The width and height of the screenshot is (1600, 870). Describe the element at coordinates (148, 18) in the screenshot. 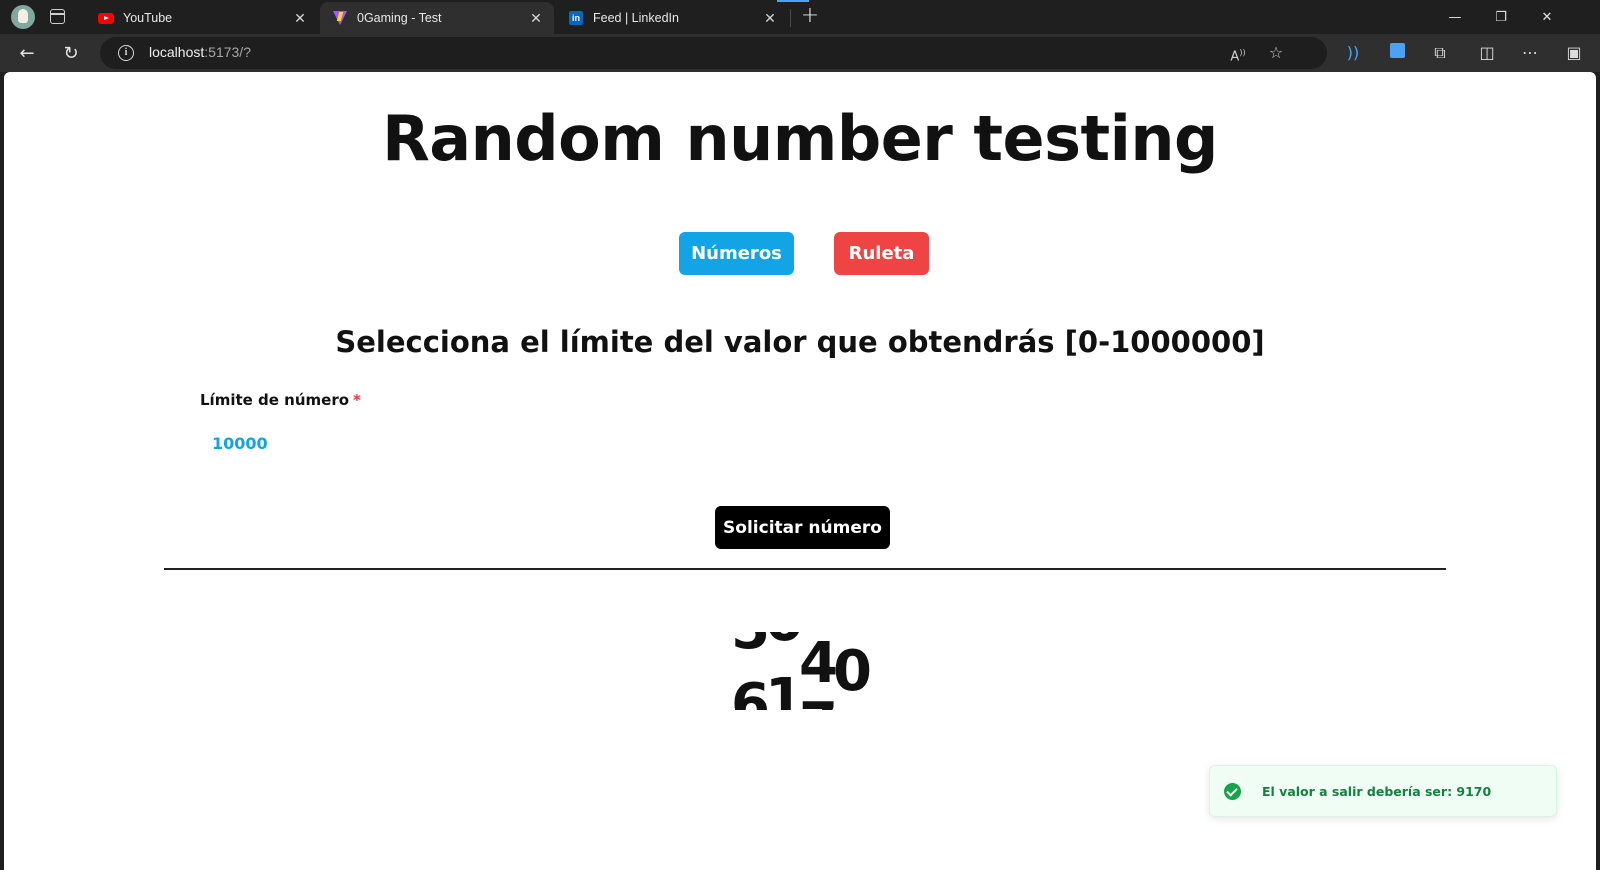

I see `tab-title: YouTube` at that location.